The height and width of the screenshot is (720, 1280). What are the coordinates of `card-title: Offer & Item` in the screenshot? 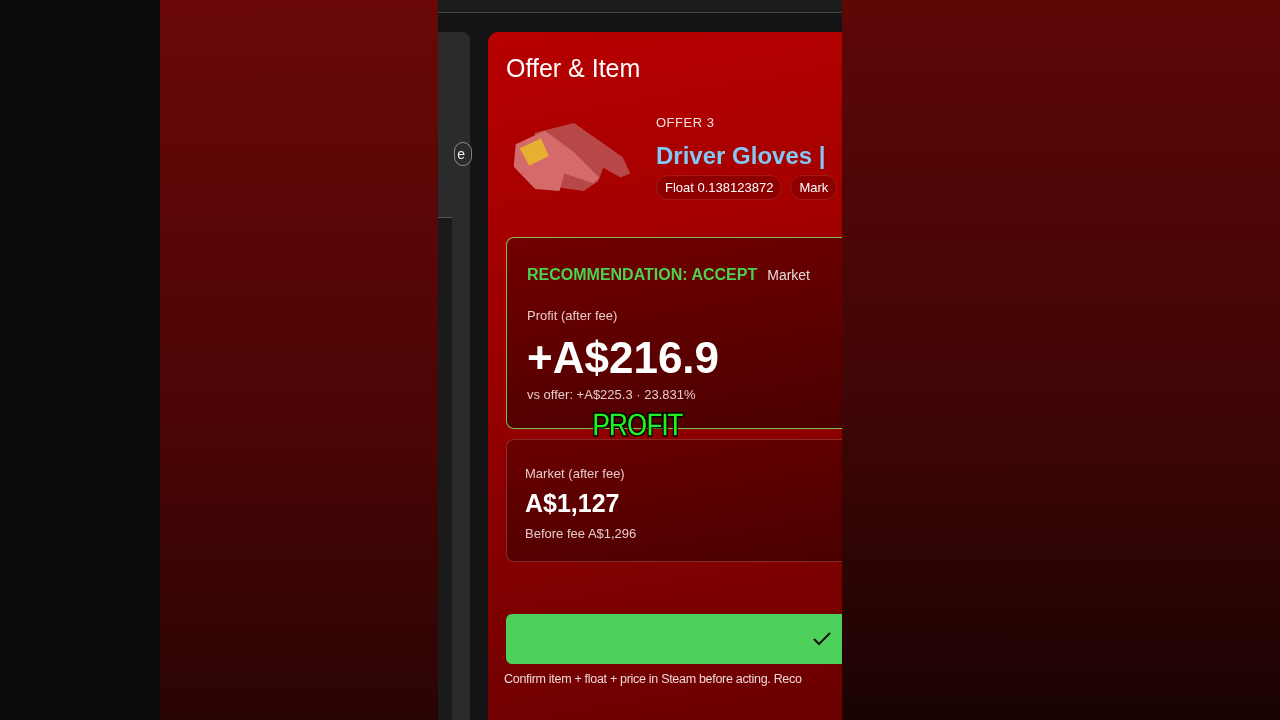 It's located at (574, 68).